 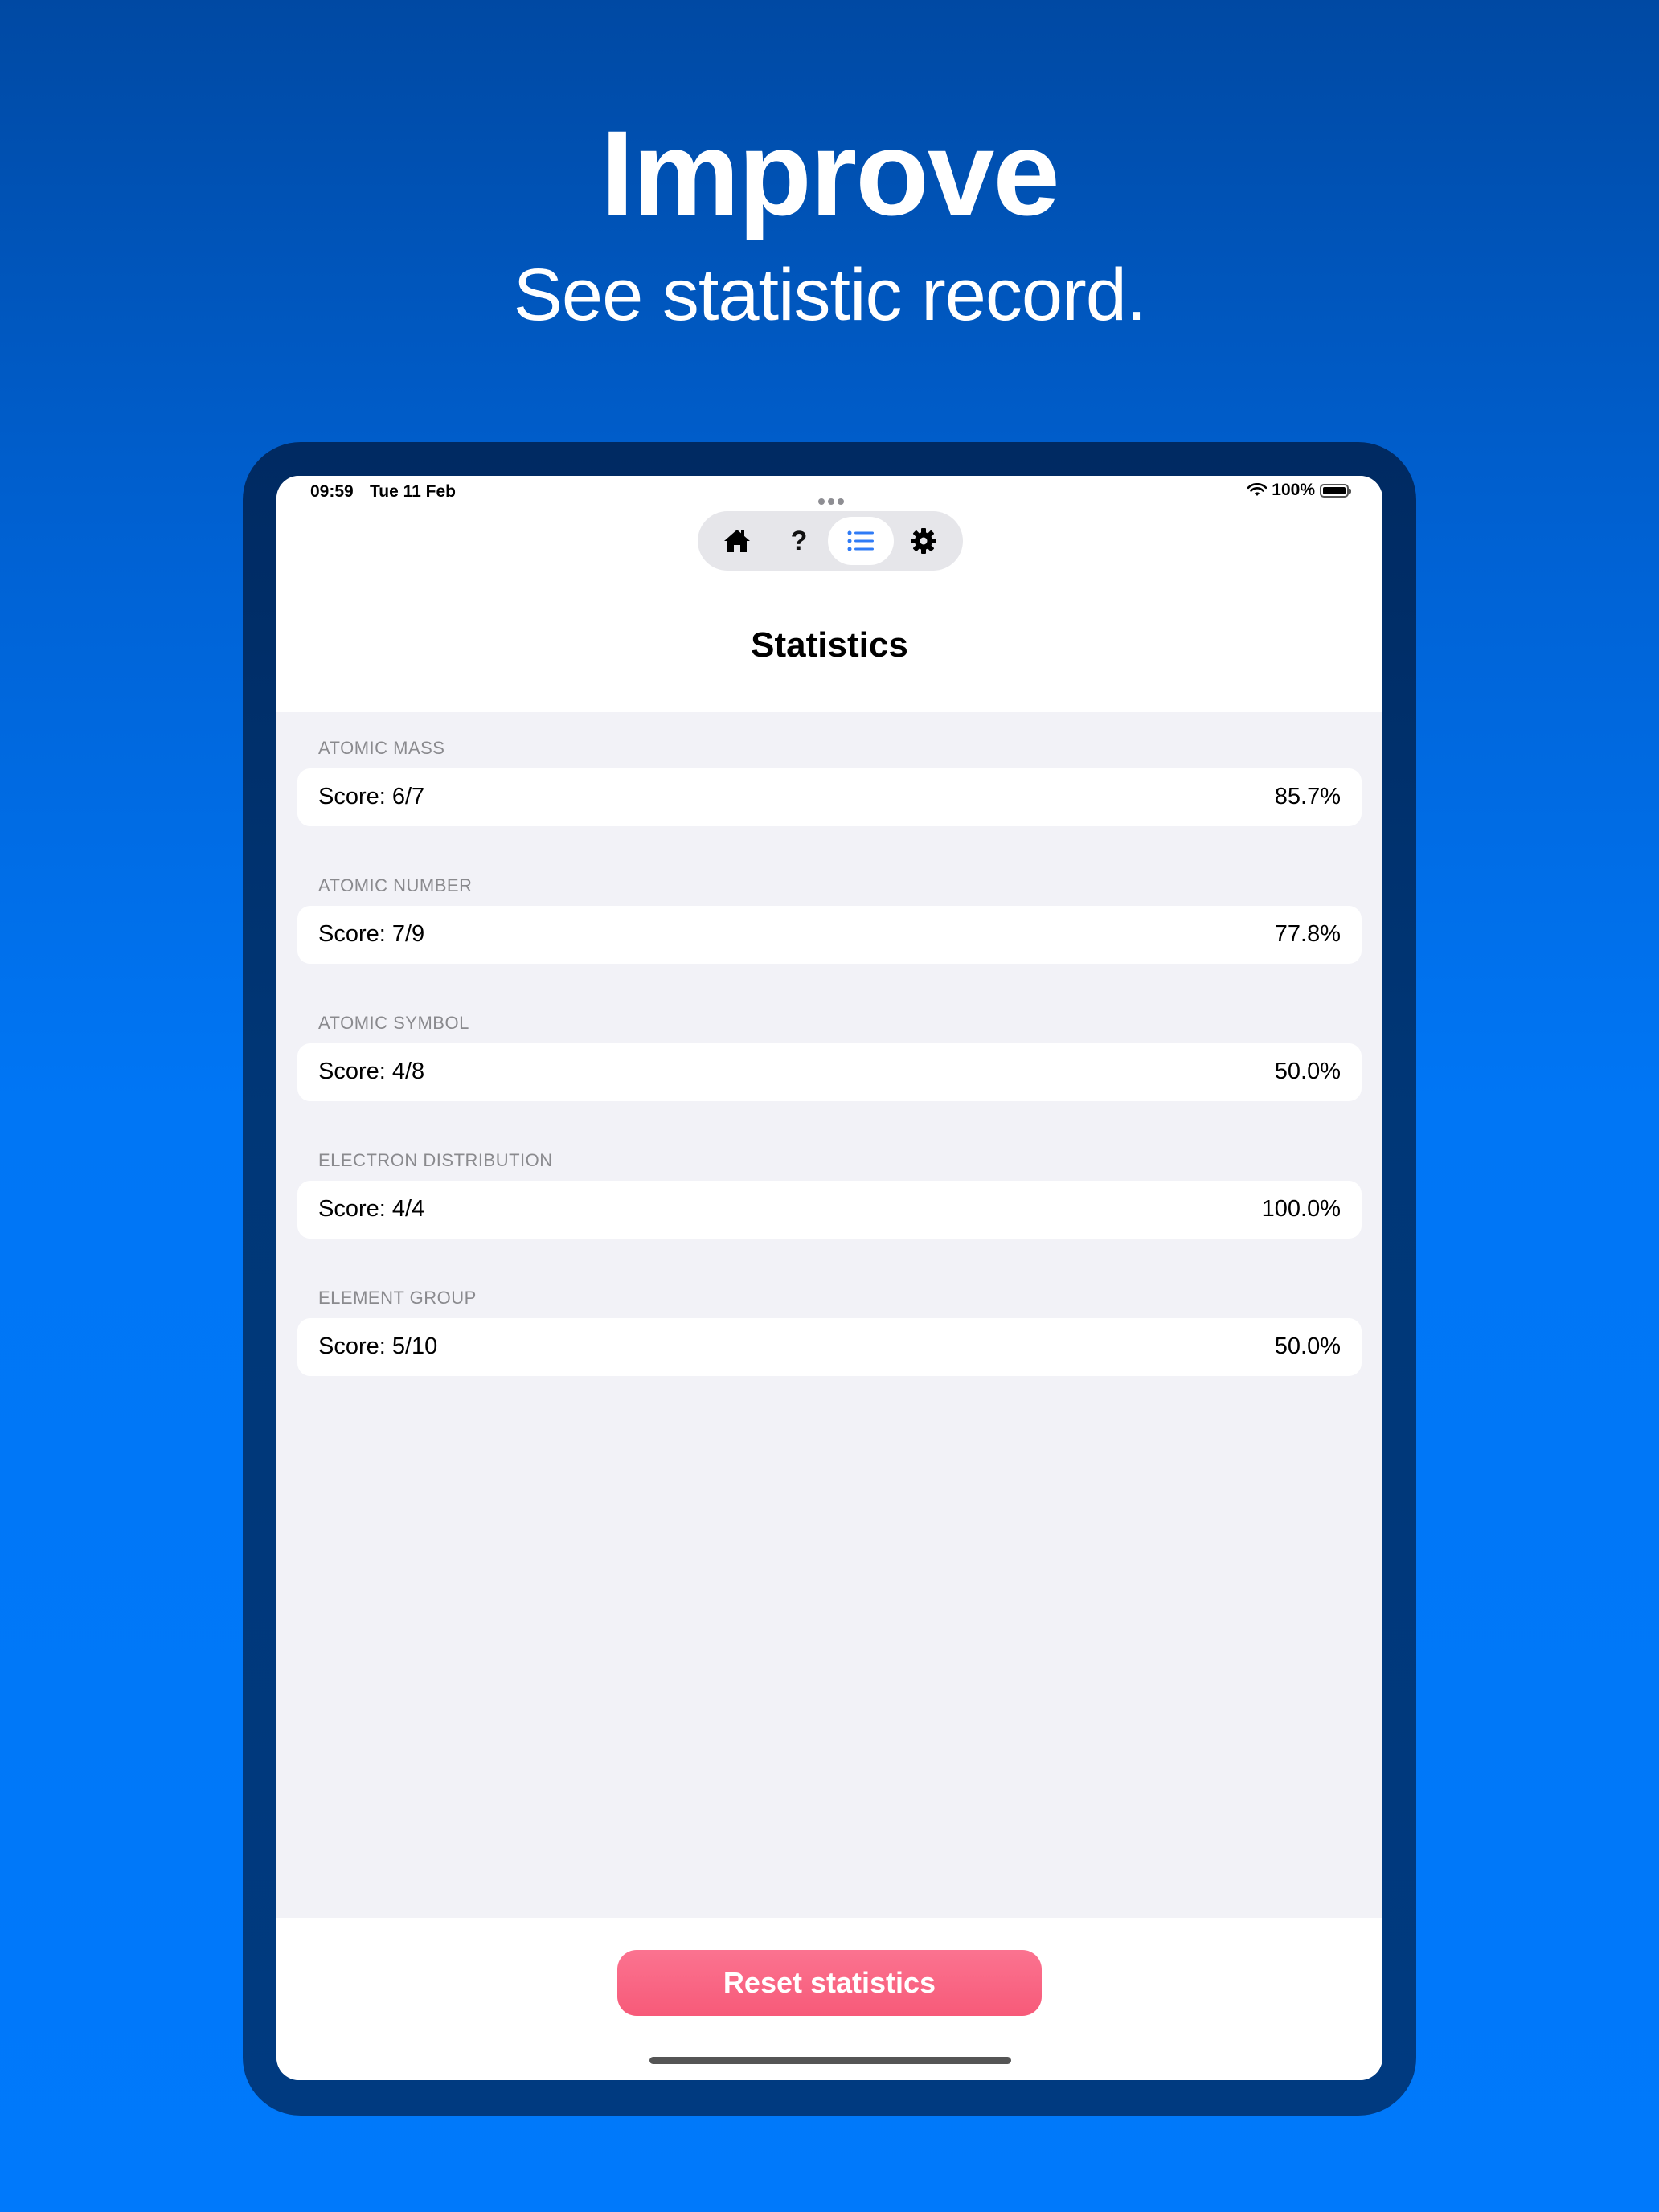 I want to click on tab-home, so click(x=737, y=541).